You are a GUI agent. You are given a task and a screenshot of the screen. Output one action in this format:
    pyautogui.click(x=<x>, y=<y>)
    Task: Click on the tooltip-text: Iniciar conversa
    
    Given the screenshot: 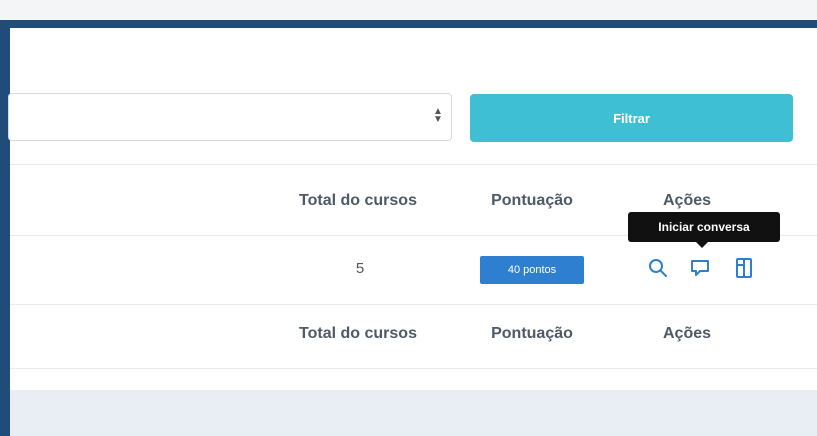 What is the action you would take?
    pyautogui.click(x=704, y=227)
    